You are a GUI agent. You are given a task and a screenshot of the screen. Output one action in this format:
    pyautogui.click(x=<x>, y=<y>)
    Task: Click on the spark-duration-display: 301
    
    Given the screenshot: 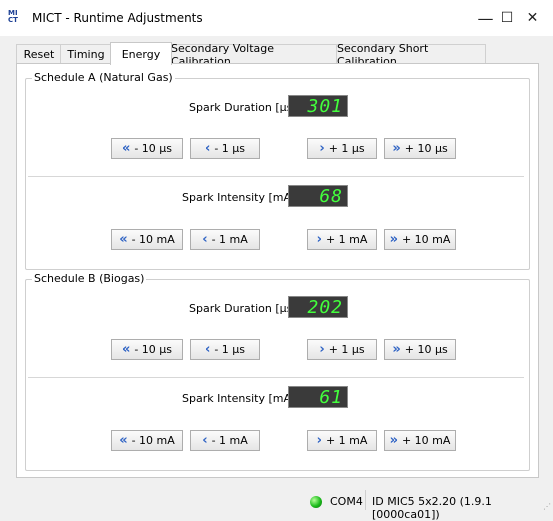 What is the action you would take?
    pyautogui.click(x=318, y=106)
    